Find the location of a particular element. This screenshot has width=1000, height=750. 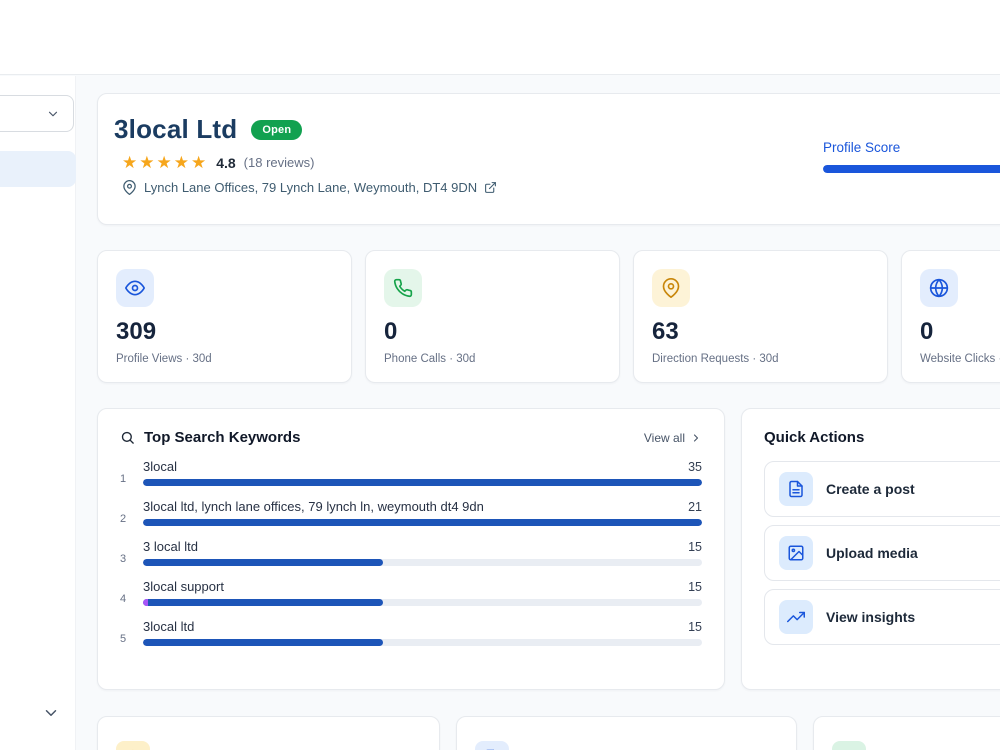

stat-label: Phone Calls · 30d is located at coordinates (430, 359).